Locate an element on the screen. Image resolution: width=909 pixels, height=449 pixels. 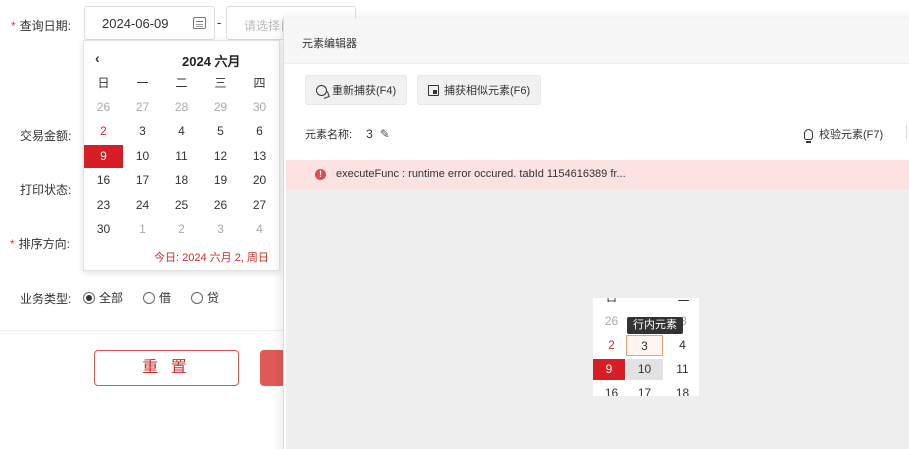
calendar-week: 9 10 11 12 13 is located at coordinates (181, 156).